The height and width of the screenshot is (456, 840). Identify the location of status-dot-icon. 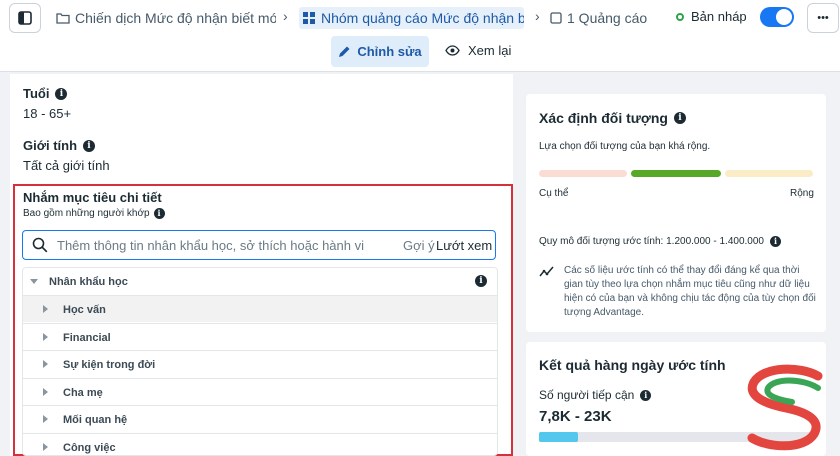
(680, 16).